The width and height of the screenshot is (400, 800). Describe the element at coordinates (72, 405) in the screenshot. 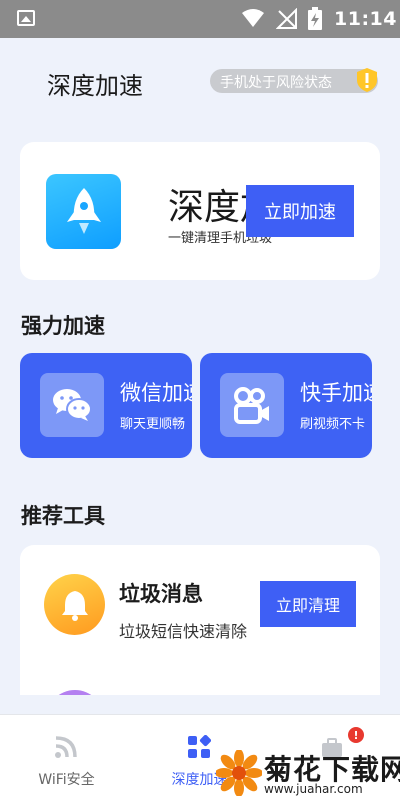

I see `wechat-icon` at that location.